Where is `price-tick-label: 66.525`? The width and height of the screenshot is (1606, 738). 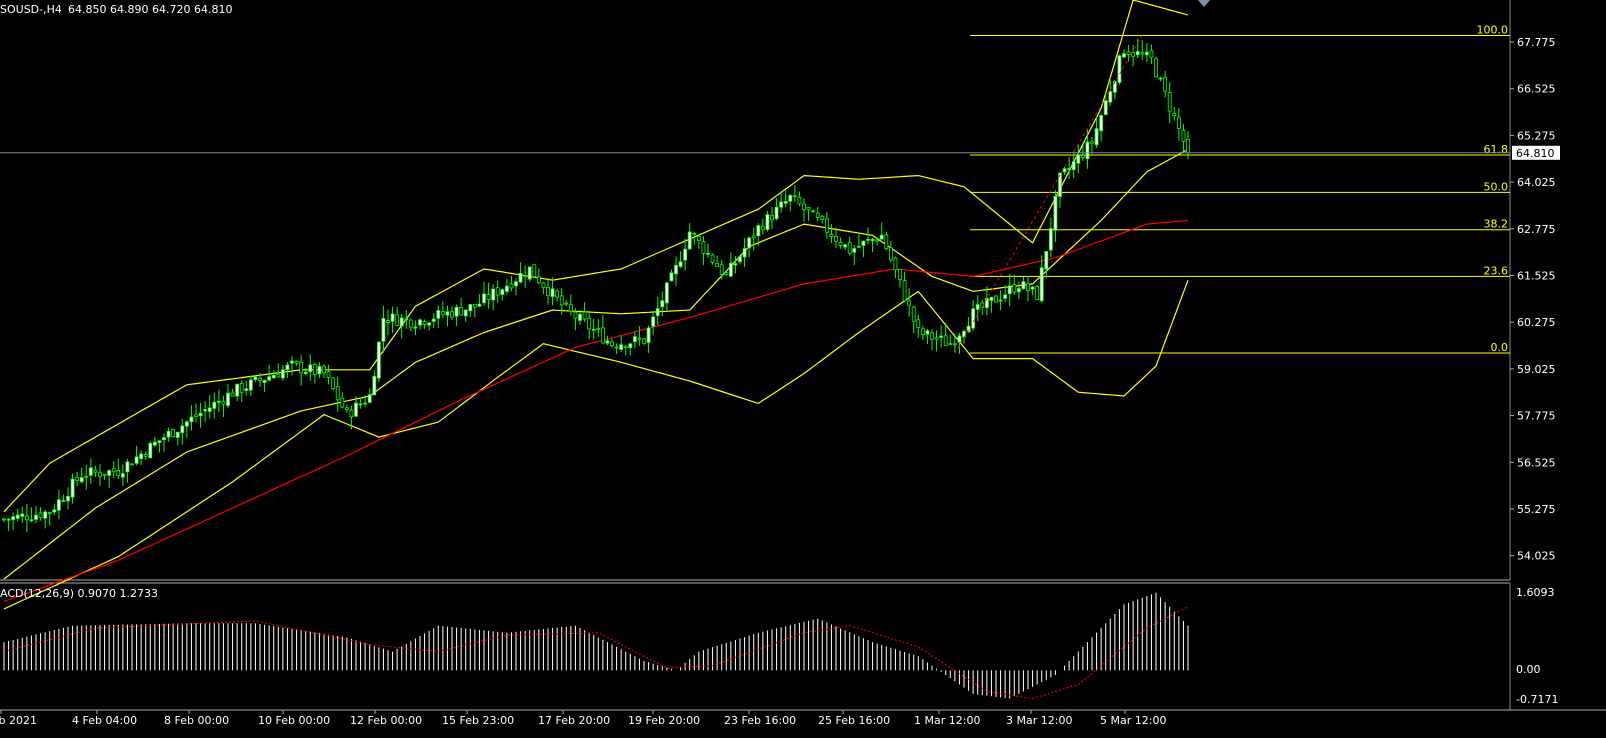
price-tick-label: 66.525 is located at coordinates (1536, 89).